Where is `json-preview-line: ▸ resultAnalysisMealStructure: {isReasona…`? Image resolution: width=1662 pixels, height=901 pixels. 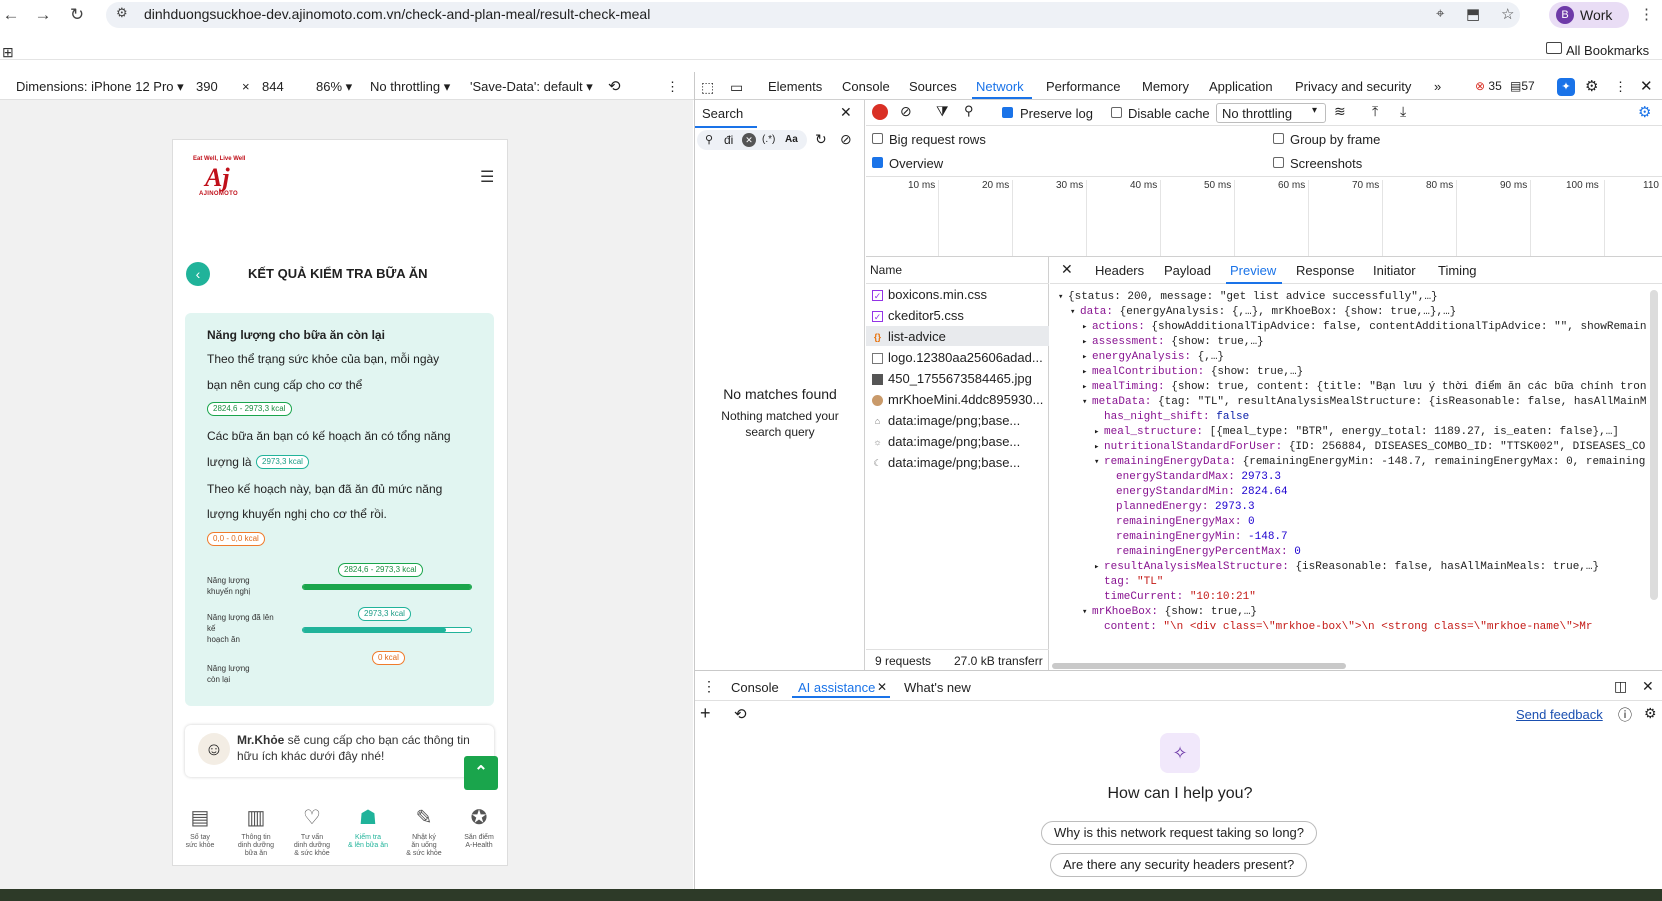 json-preview-line: ▸ resultAnalysisMealStructure: {isReasona… is located at coordinates (1350, 567).